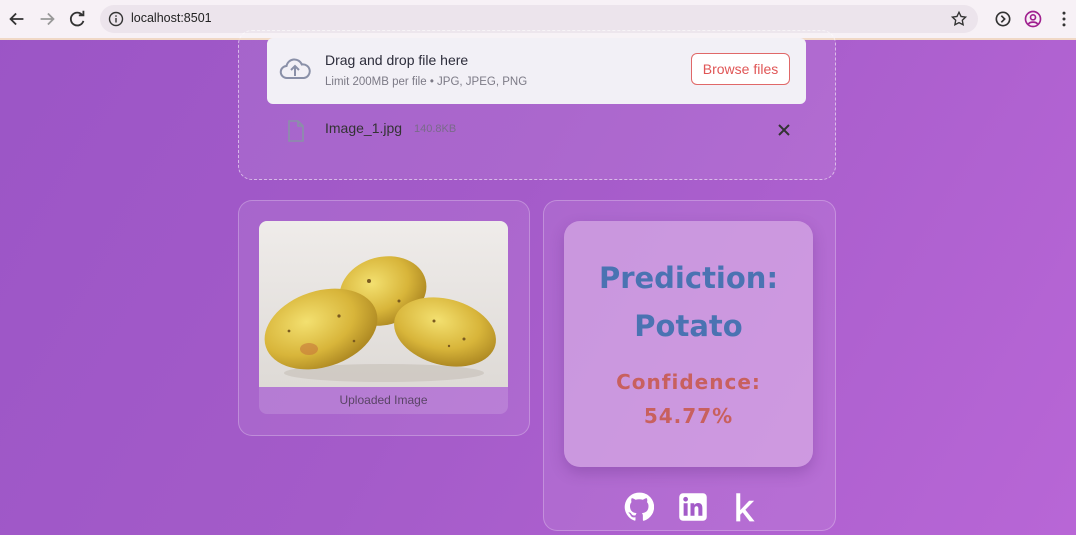 Image resolution: width=1076 pixels, height=535 pixels. Describe the element at coordinates (784, 130) in the screenshot. I see `close-icon` at that location.